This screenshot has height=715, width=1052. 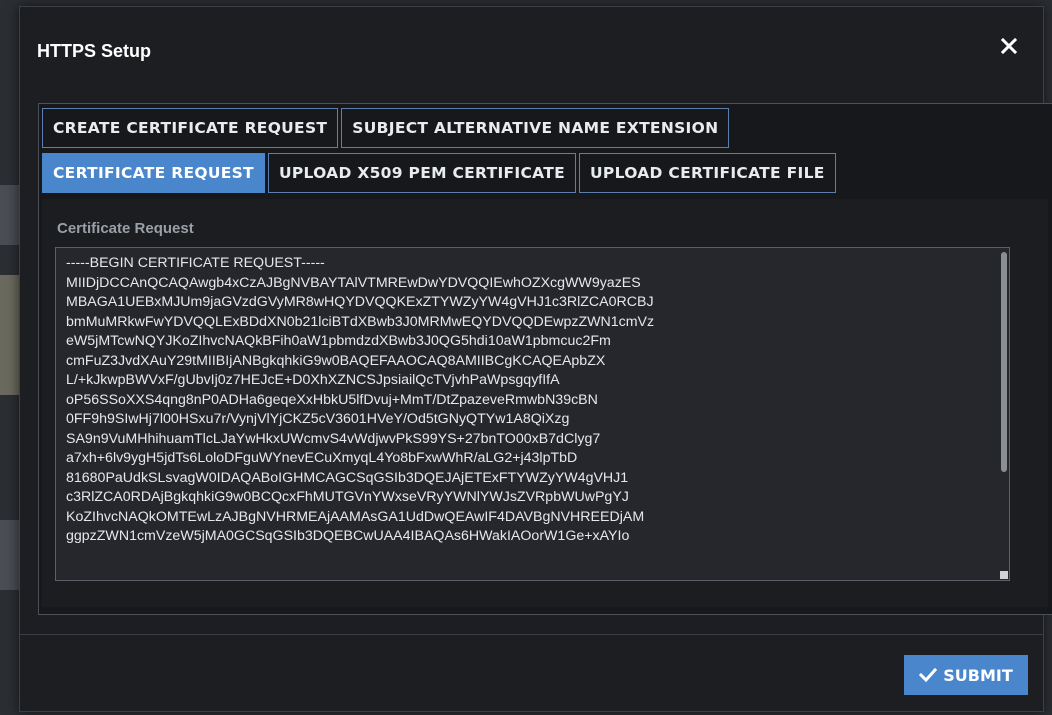 I want to click on certificate-request-label: Certificate Request, so click(x=125, y=228).